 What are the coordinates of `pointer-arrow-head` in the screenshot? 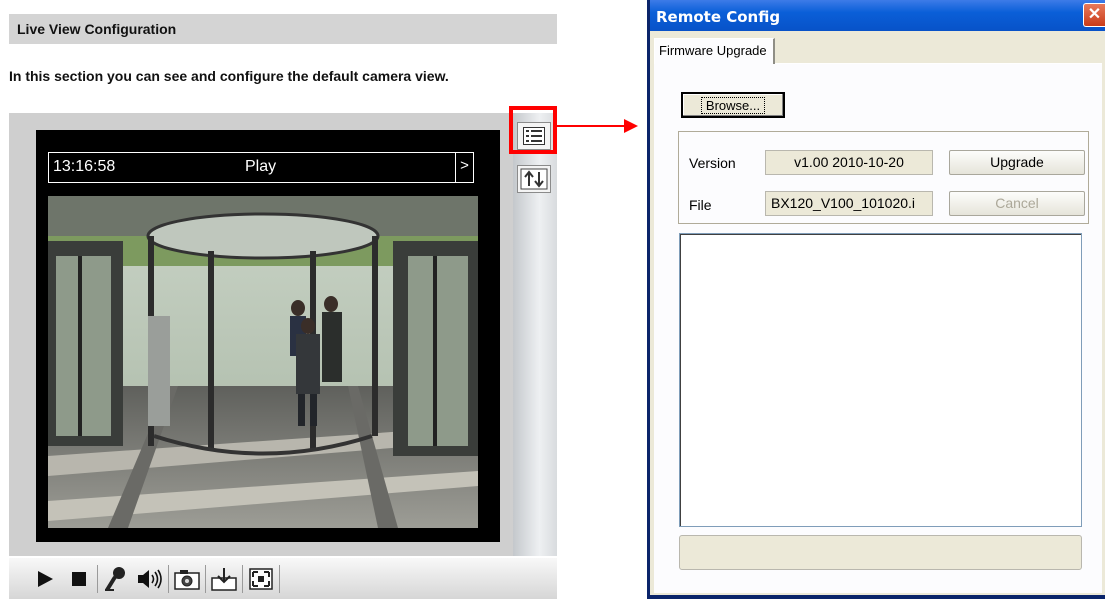 It's located at (631, 126).